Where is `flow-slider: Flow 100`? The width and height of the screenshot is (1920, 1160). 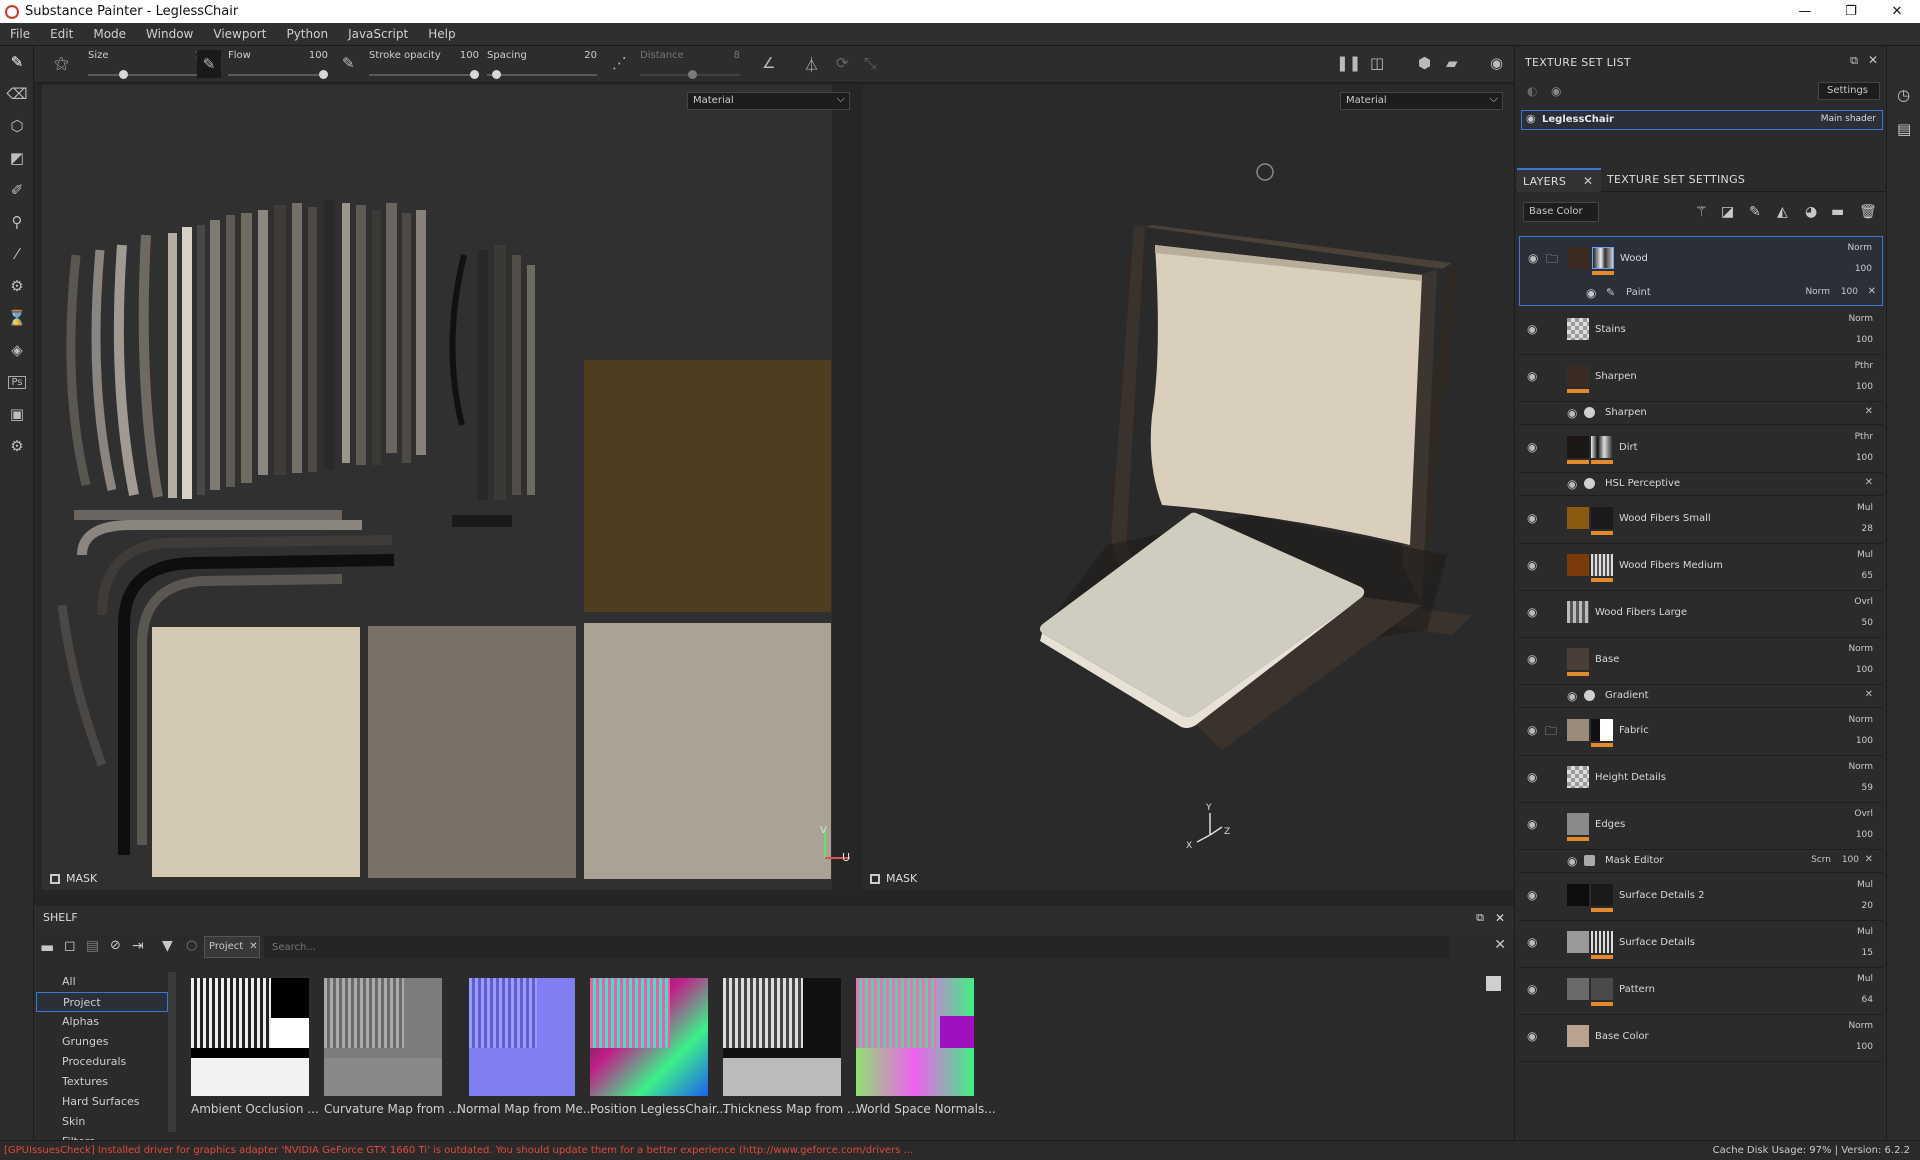 flow-slider: Flow 100 is located at coordinates (278, 64).